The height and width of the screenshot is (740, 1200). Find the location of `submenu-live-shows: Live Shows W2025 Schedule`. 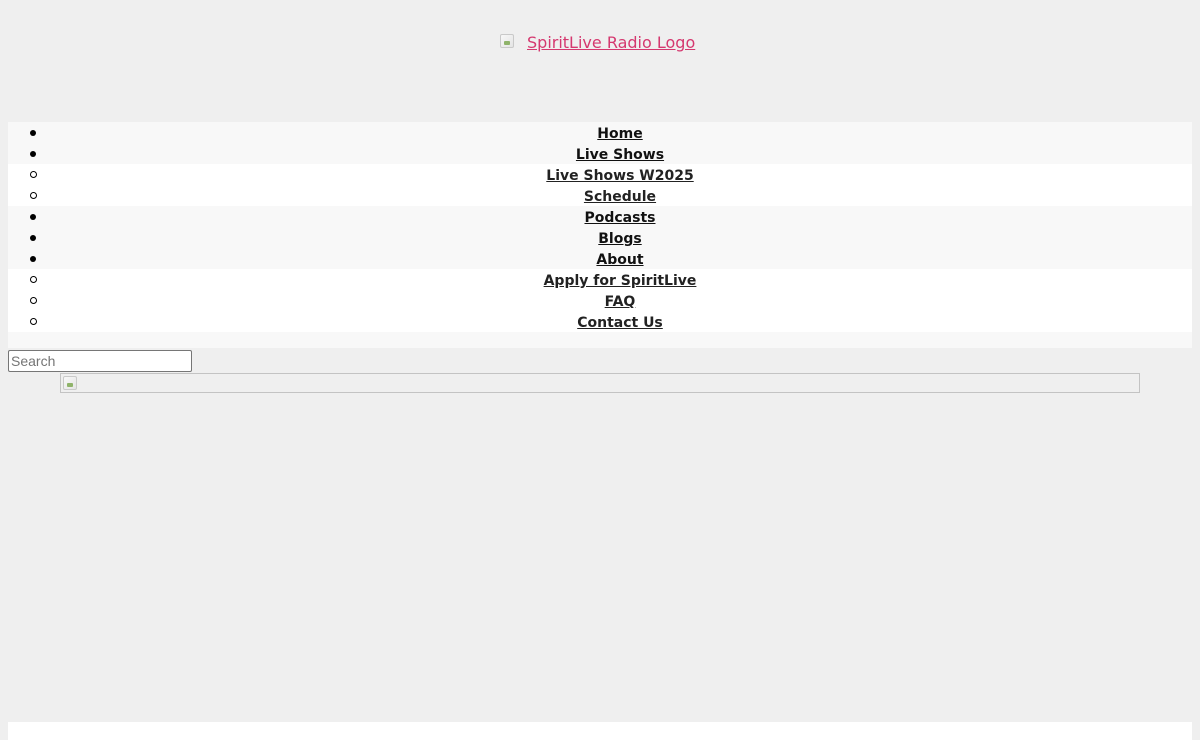

submenu-live-shows: Live Shows W2025 Schedule is located at coordinates (600, 185).